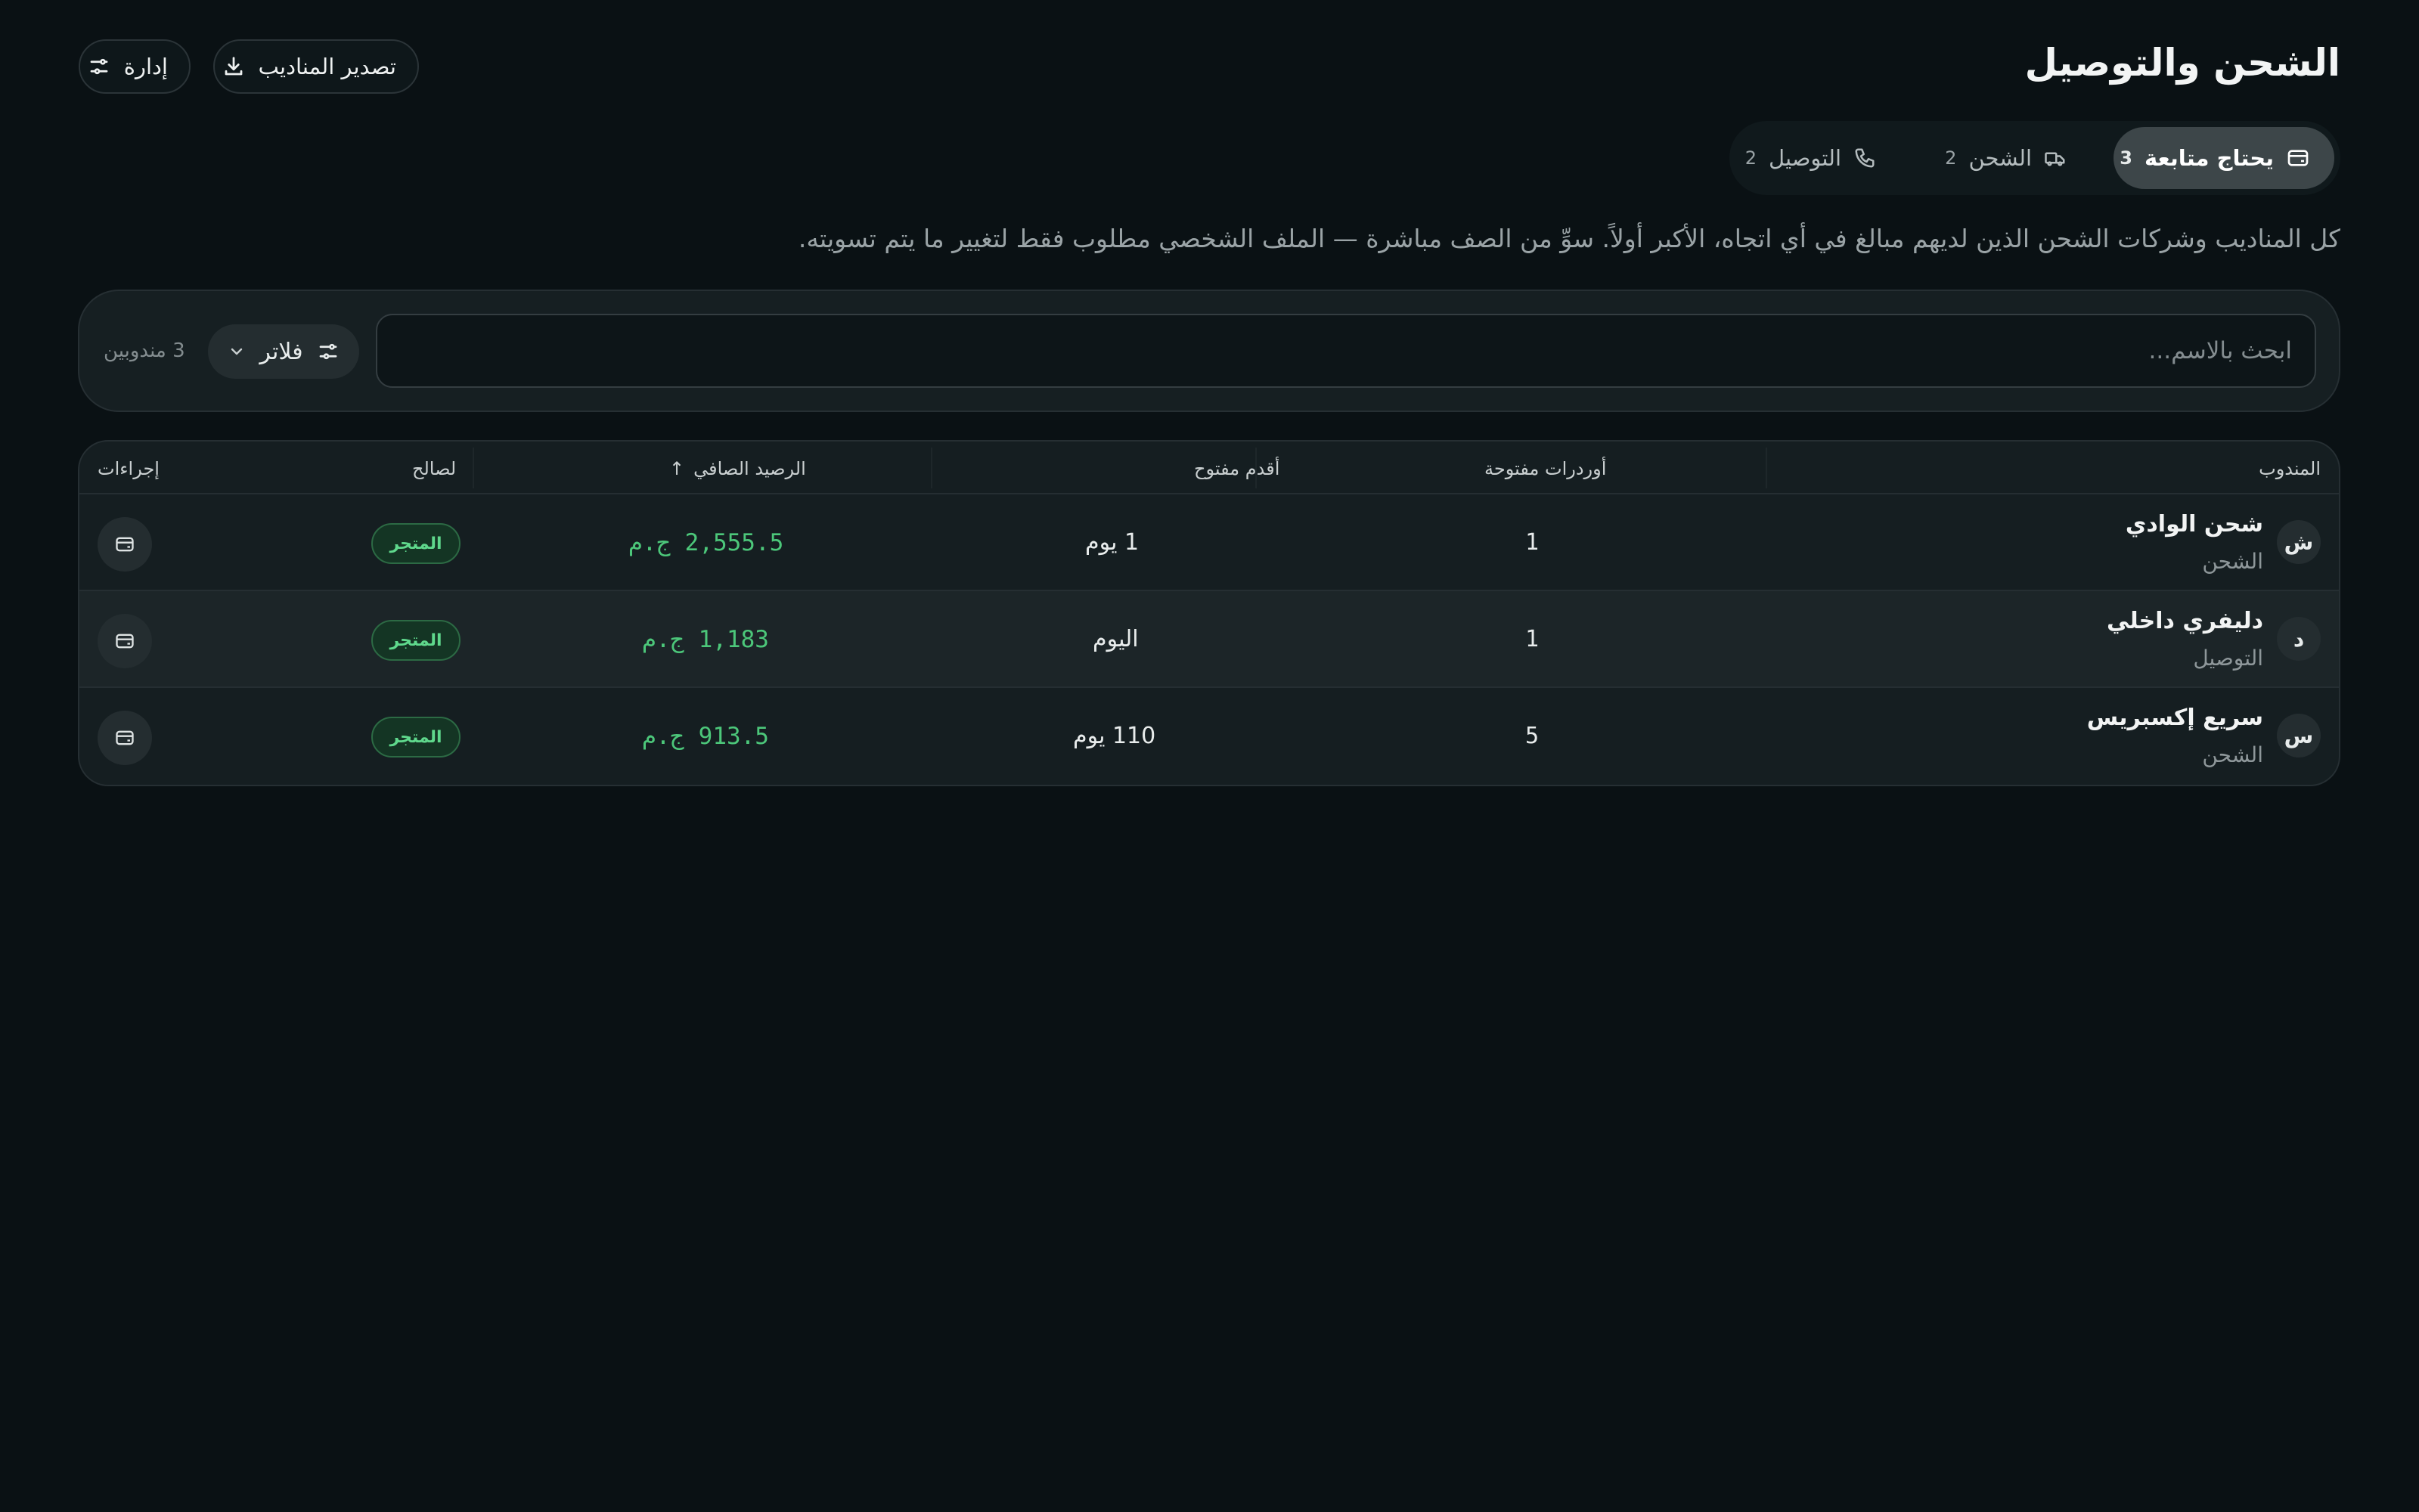 This screenshot has height=1512, width=2419. Describe the element at coordinates (677, 468) in the screenshot. I see `sort-asc-icon: ↑` at that location.